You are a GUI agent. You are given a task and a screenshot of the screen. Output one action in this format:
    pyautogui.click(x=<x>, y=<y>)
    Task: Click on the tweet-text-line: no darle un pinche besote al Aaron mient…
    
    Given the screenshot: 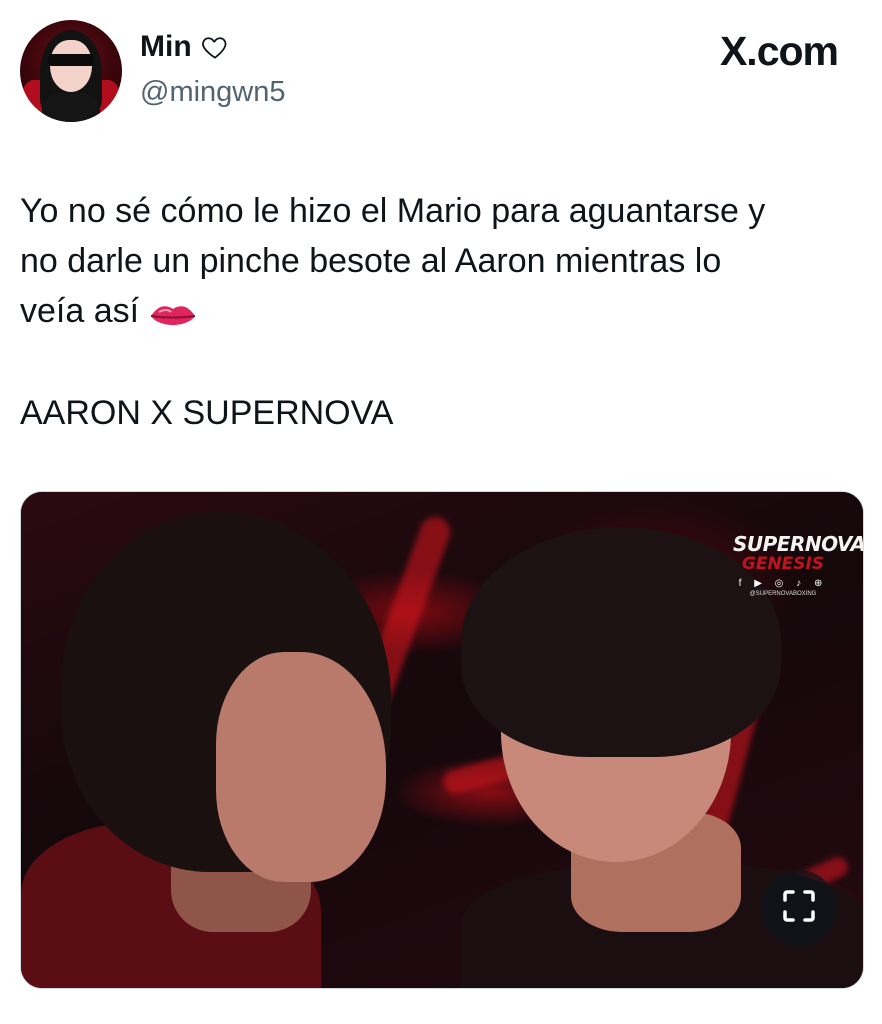 What is the action you would take?
    pyautogui.click(x=371, y=261)
    